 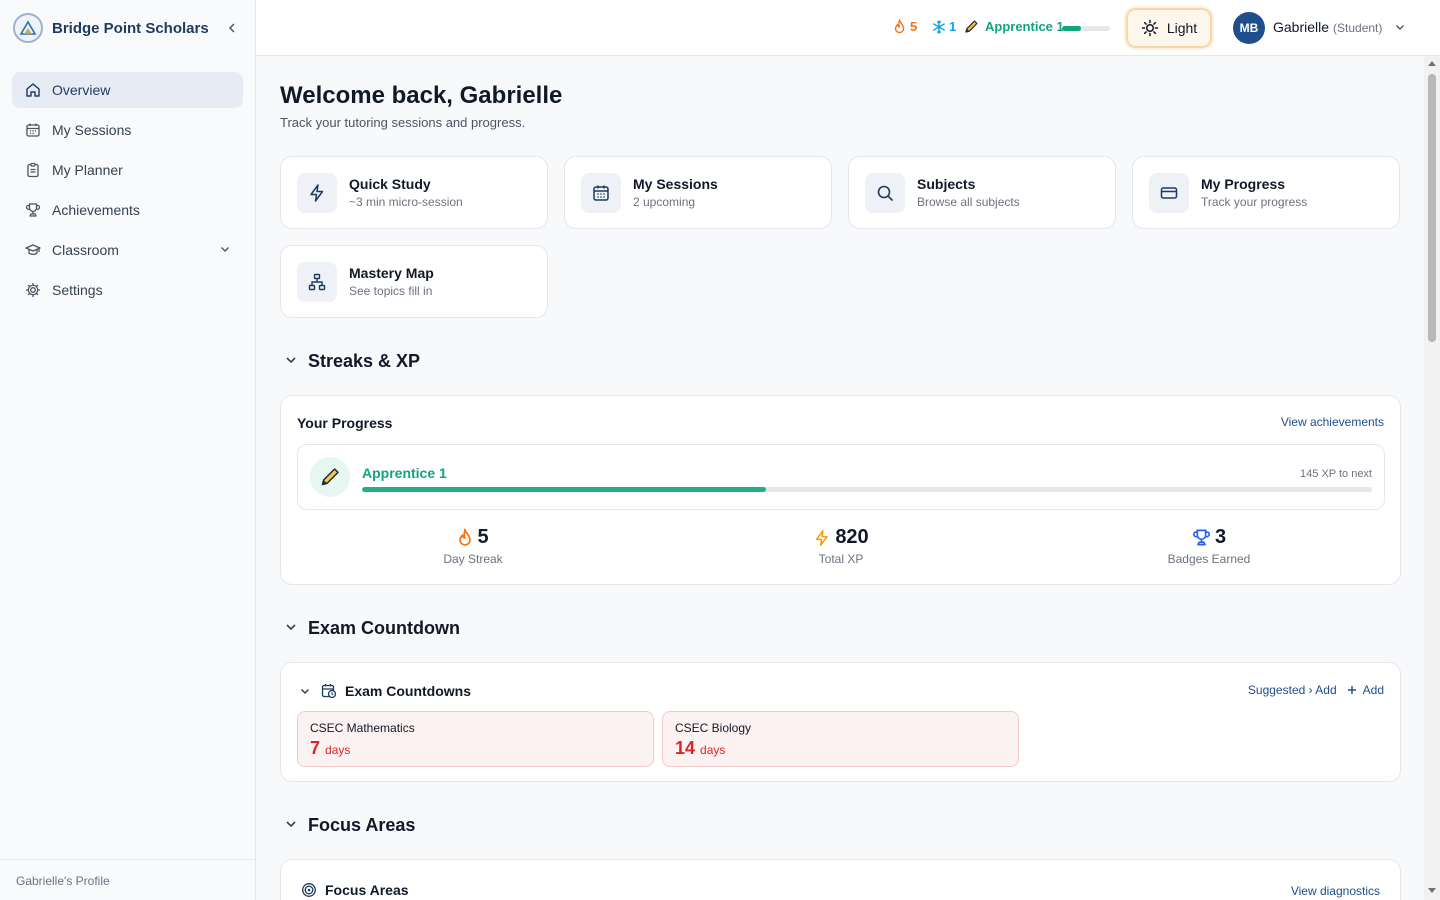 What do you see at coordinates (1150, 28) in the screenshot?
I see `sun-icon` at bounding box center [1150, 28].